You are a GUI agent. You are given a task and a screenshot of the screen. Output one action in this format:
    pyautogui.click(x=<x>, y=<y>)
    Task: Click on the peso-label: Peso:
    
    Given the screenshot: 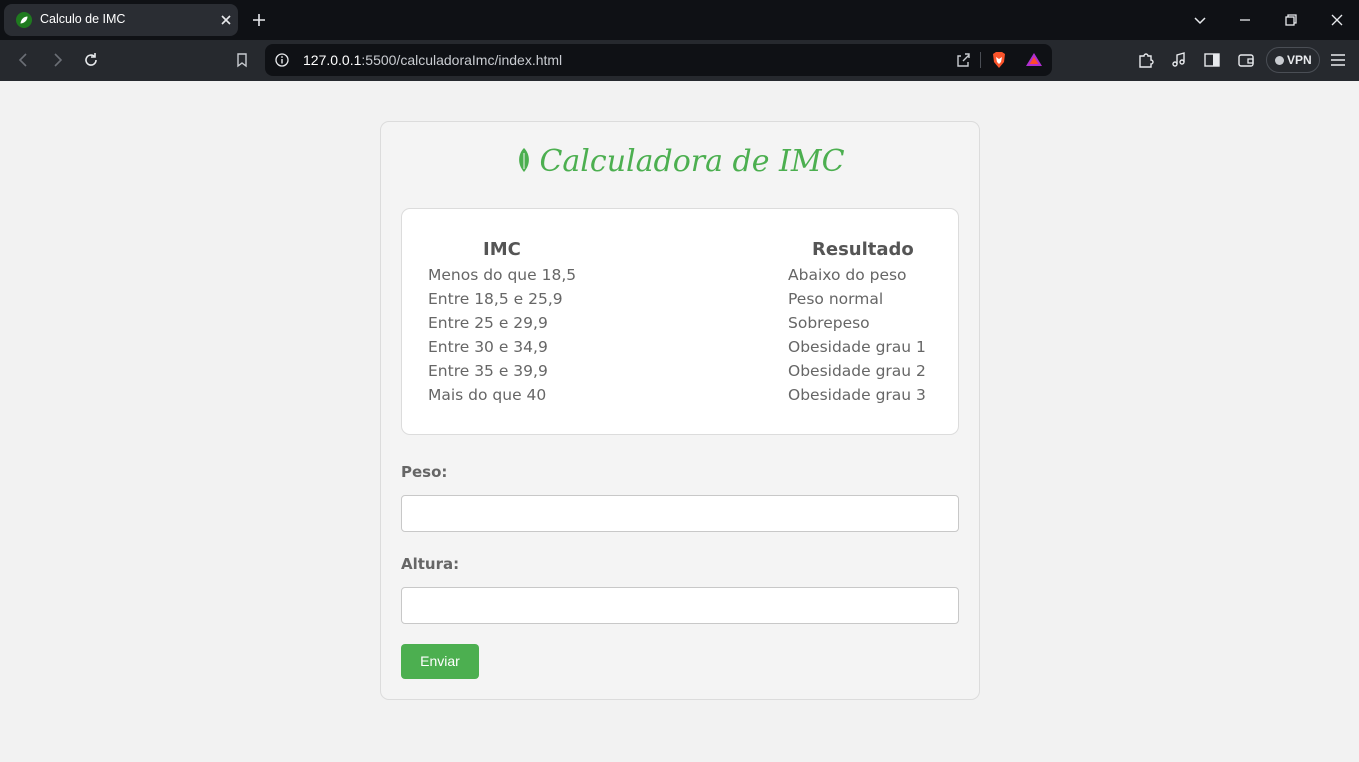 What is the action you would take?
    pyautogui.click(x=424, y=472)
    